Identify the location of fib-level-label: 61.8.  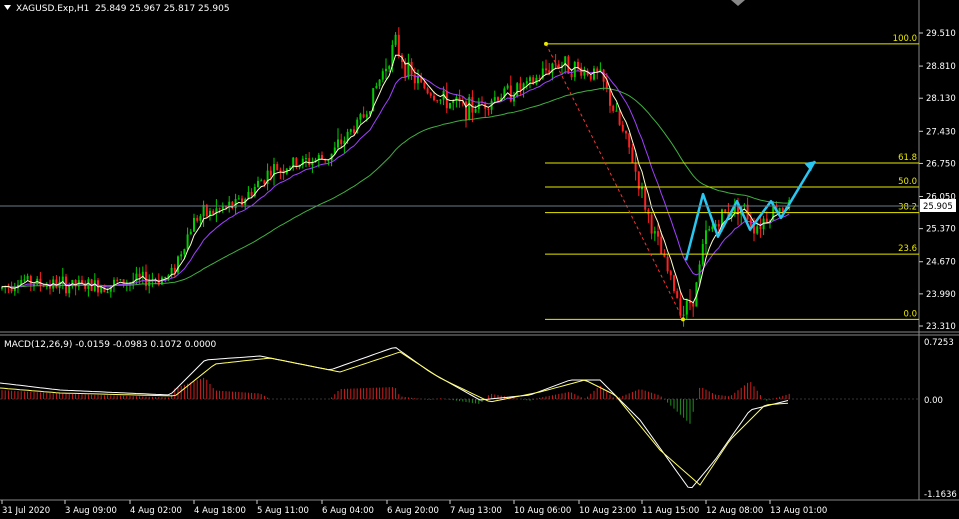
(907, 158).